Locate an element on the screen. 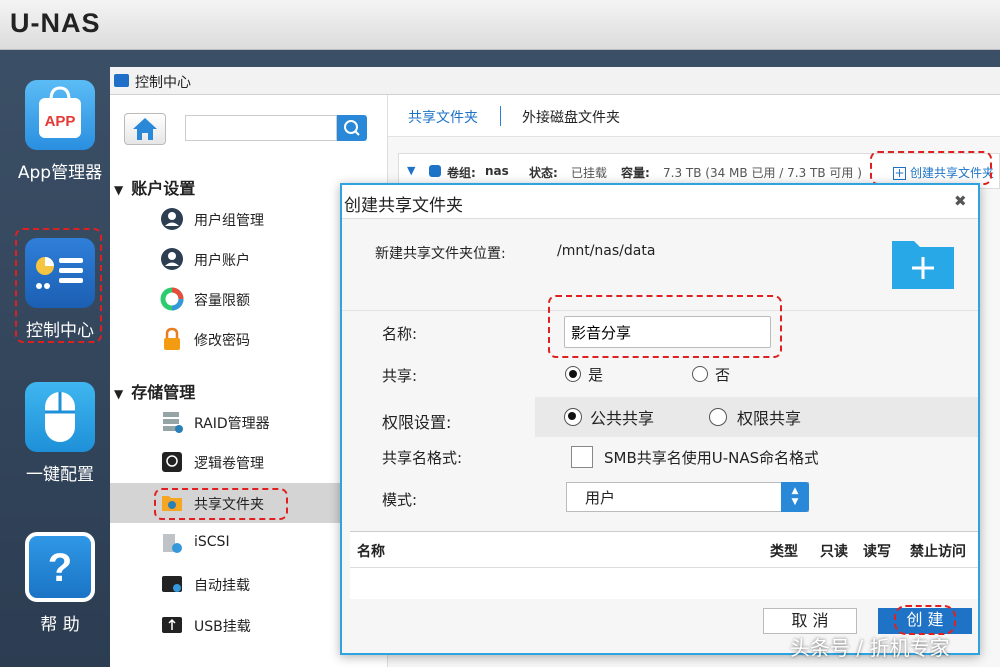  tab-shared-folders: 共享文件夹 is located at coordinates (443, 117).